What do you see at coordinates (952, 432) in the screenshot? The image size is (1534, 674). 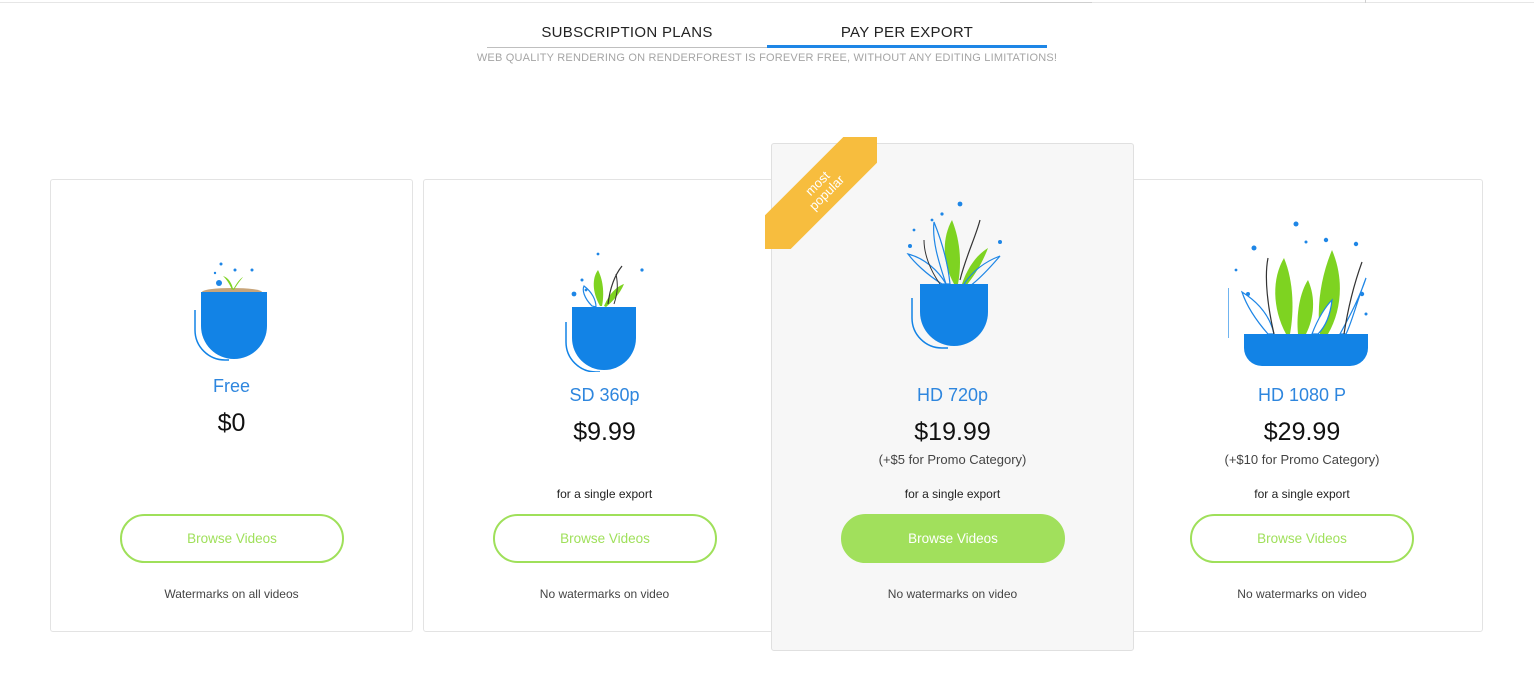 I see `plan-price: $19.99` at bounding box center [952, 432].